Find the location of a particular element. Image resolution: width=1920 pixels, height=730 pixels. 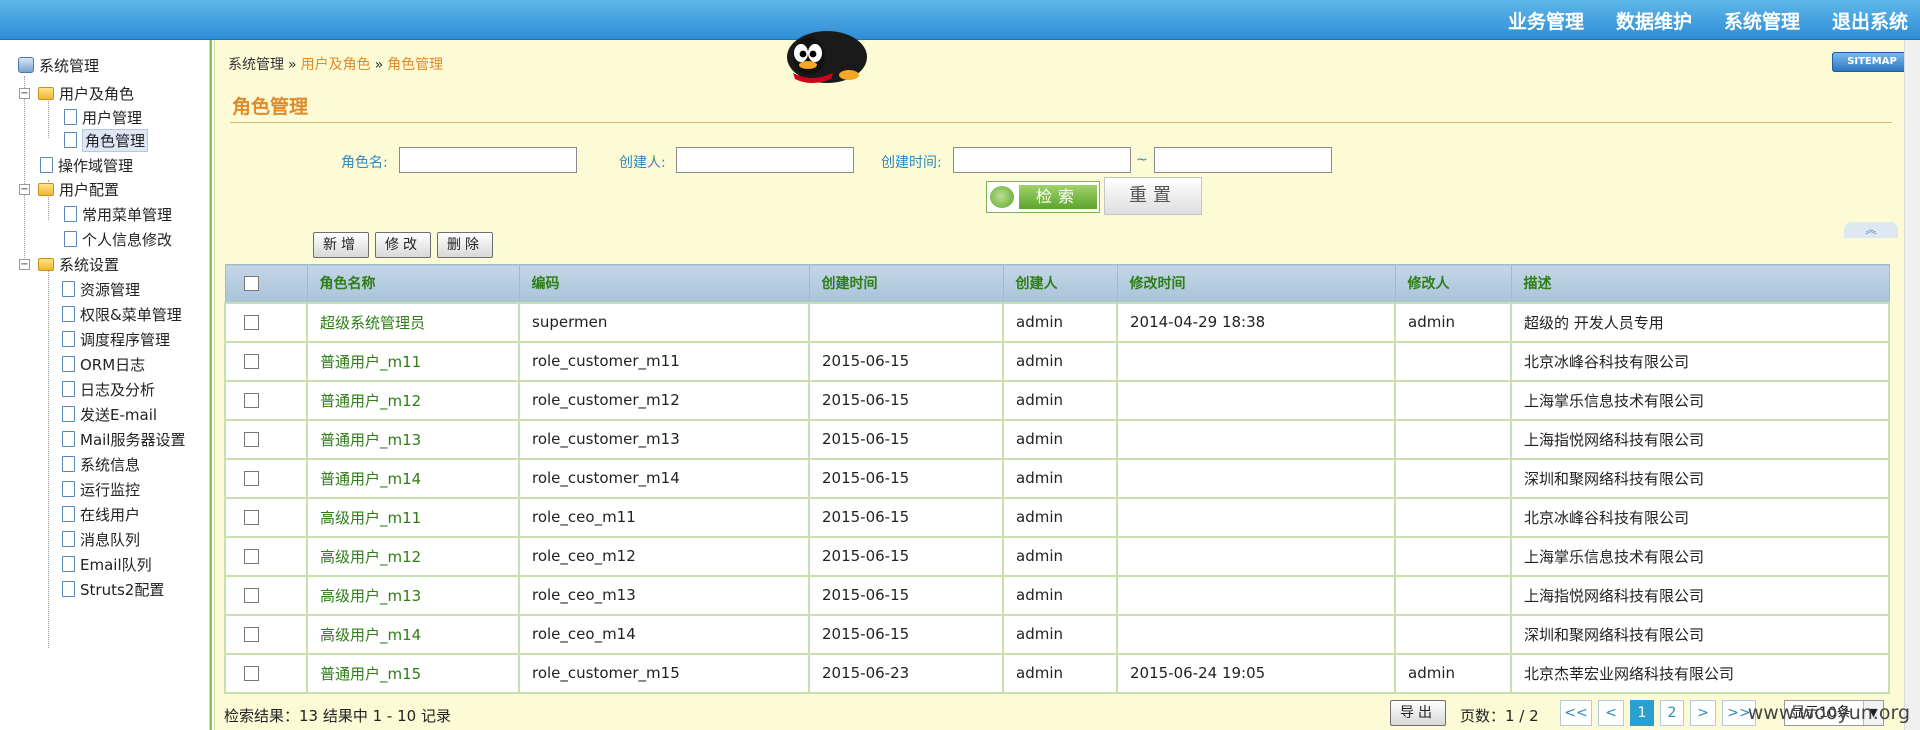

role-name-cell: 高级用户_m11 is located at coordinates (413, 517).